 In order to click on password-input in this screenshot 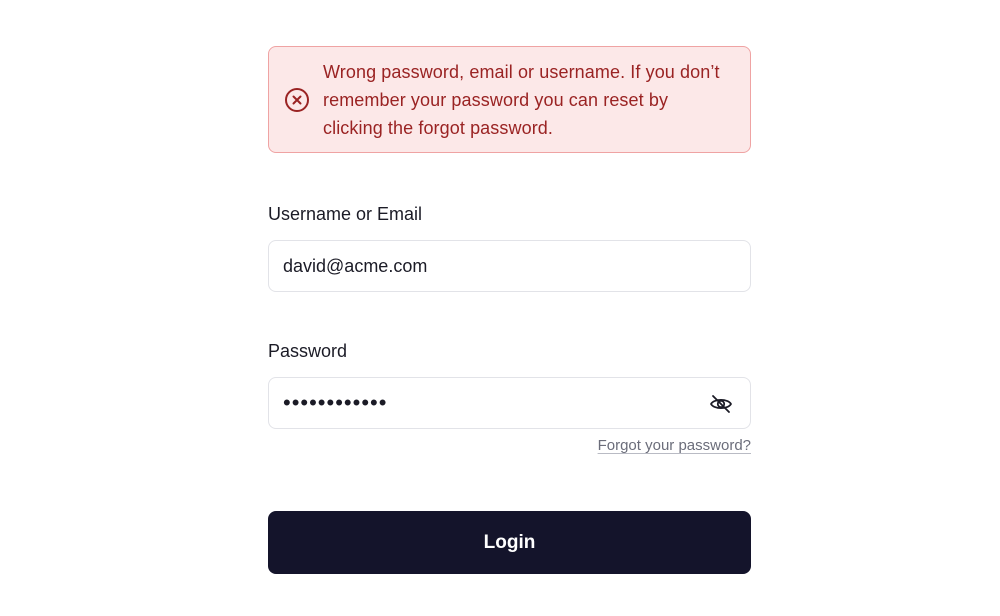, I will do `click(509, 403)`.